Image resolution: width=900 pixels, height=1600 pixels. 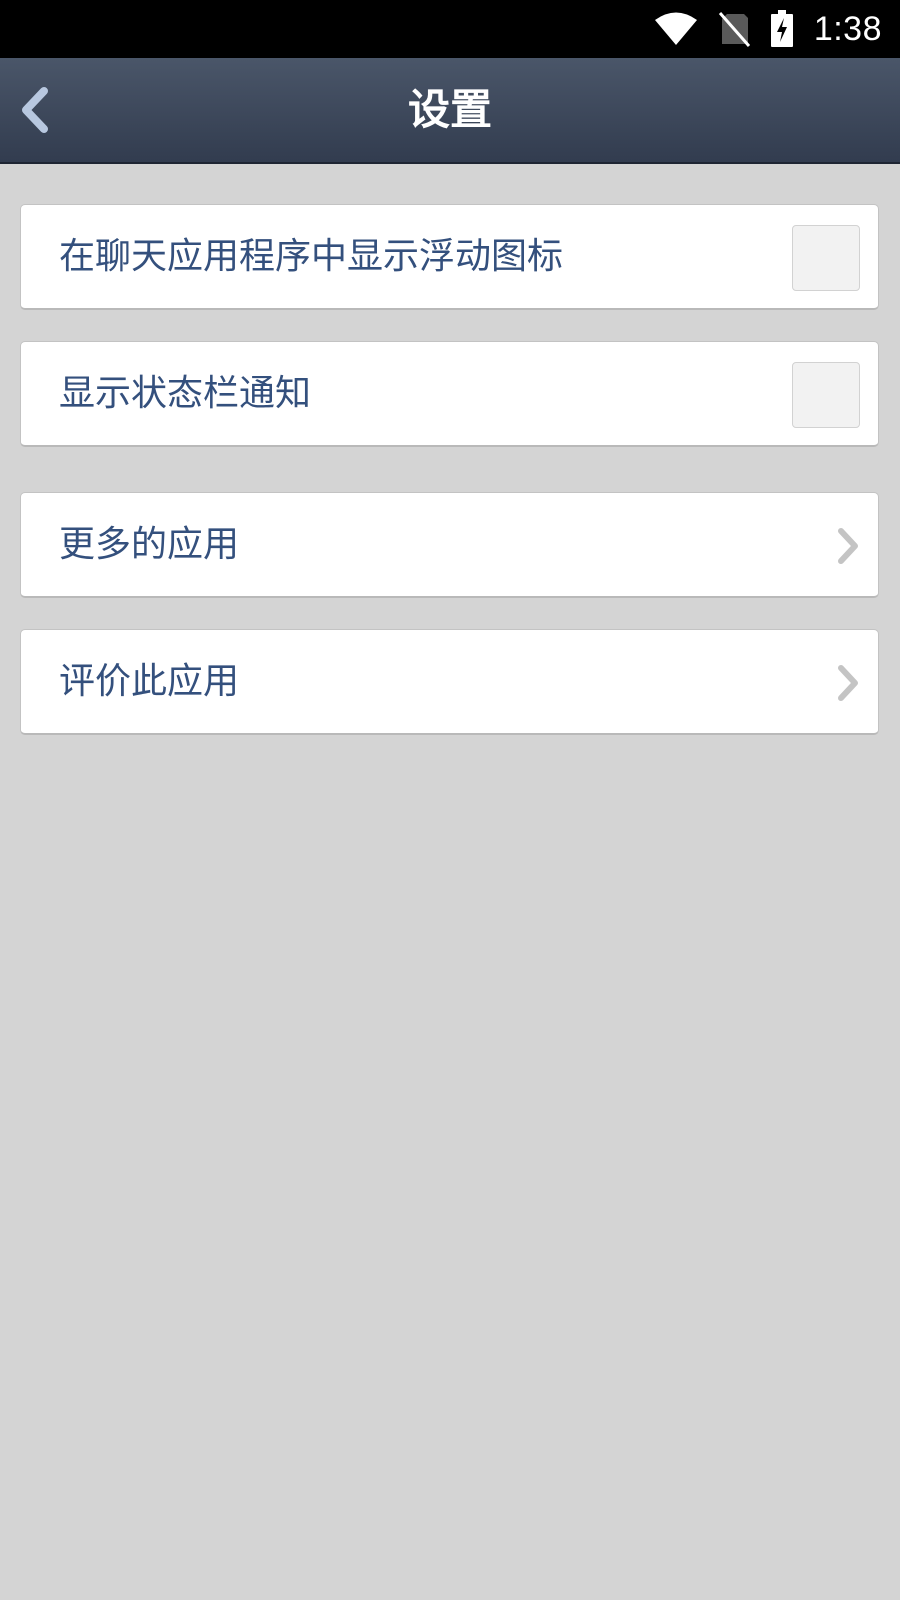 I want to click on status-time: 1:38, so click(x=847, y=28).